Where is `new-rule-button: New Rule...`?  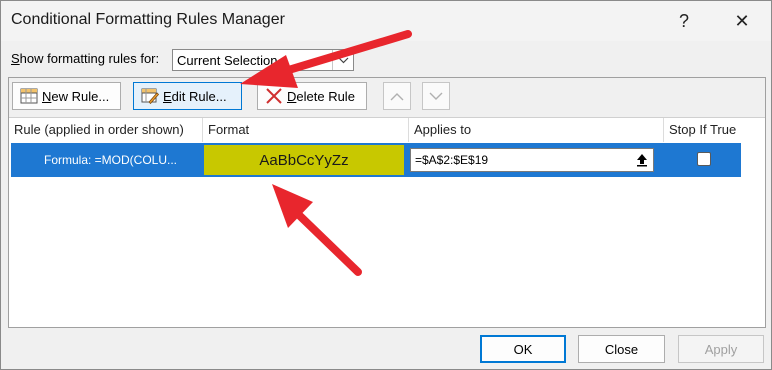
new-rule-button: New Rule... is located at coordinates (66, 96).